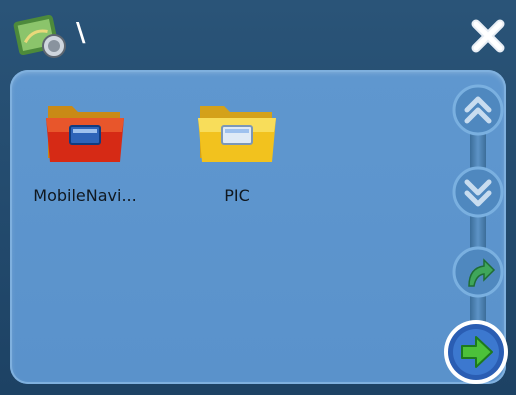  I want to click on double-chevron-up-icon, so click(478, 110).